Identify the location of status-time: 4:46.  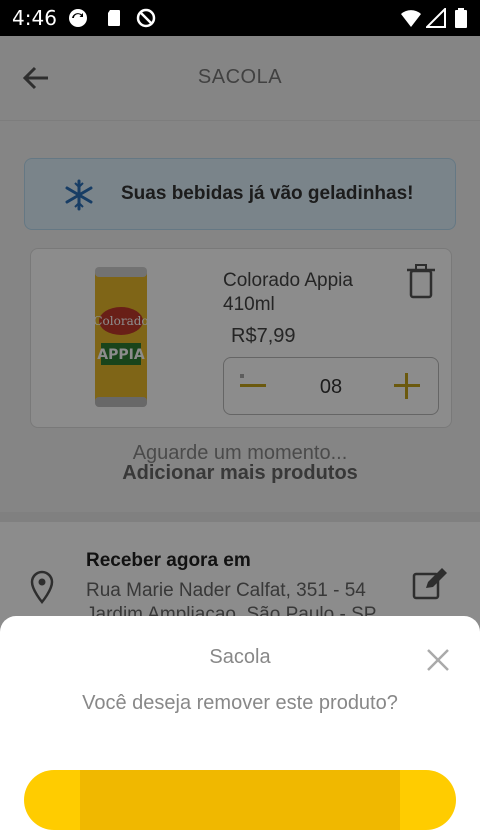
(34, 18).